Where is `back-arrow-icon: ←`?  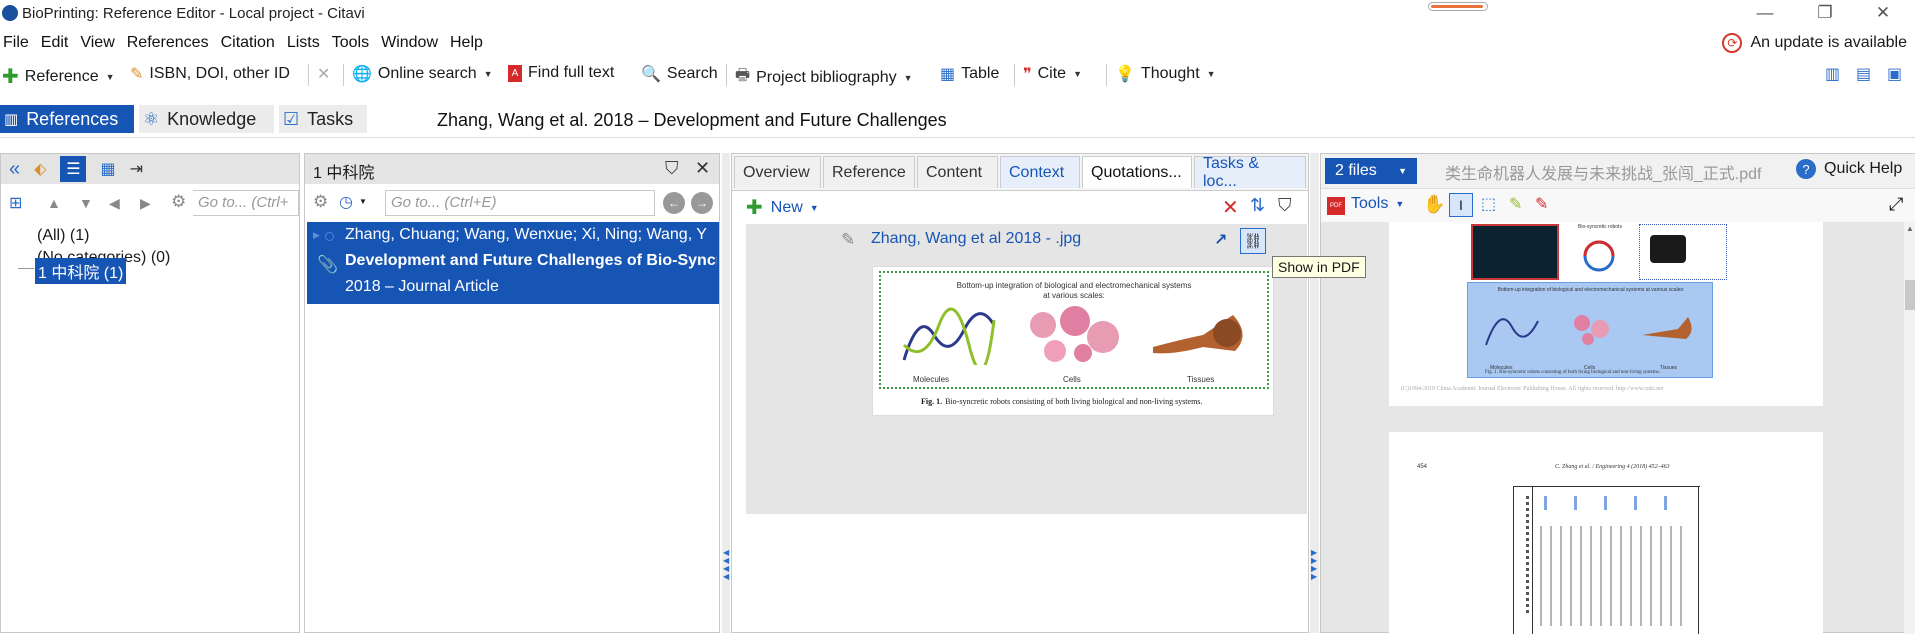 back-arrow-icon: ← is located at coordinates (674, 203).